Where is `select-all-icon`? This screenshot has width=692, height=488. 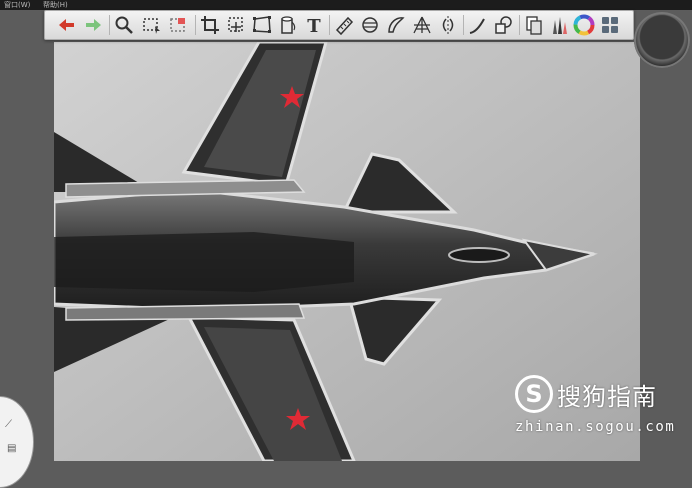 select-all-icon is located at coordinates (178, 25).